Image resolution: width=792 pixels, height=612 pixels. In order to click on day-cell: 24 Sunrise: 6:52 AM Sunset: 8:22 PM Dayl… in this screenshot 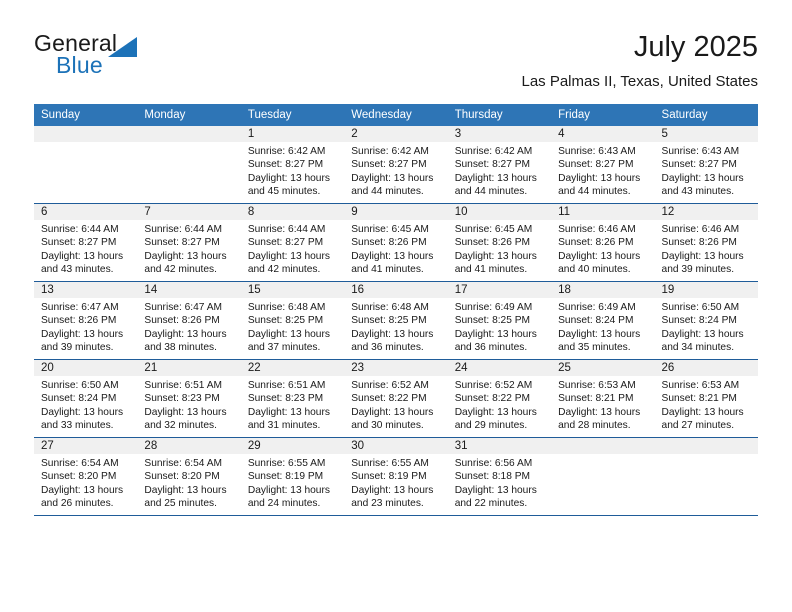, I will do `click(499, 398)`.